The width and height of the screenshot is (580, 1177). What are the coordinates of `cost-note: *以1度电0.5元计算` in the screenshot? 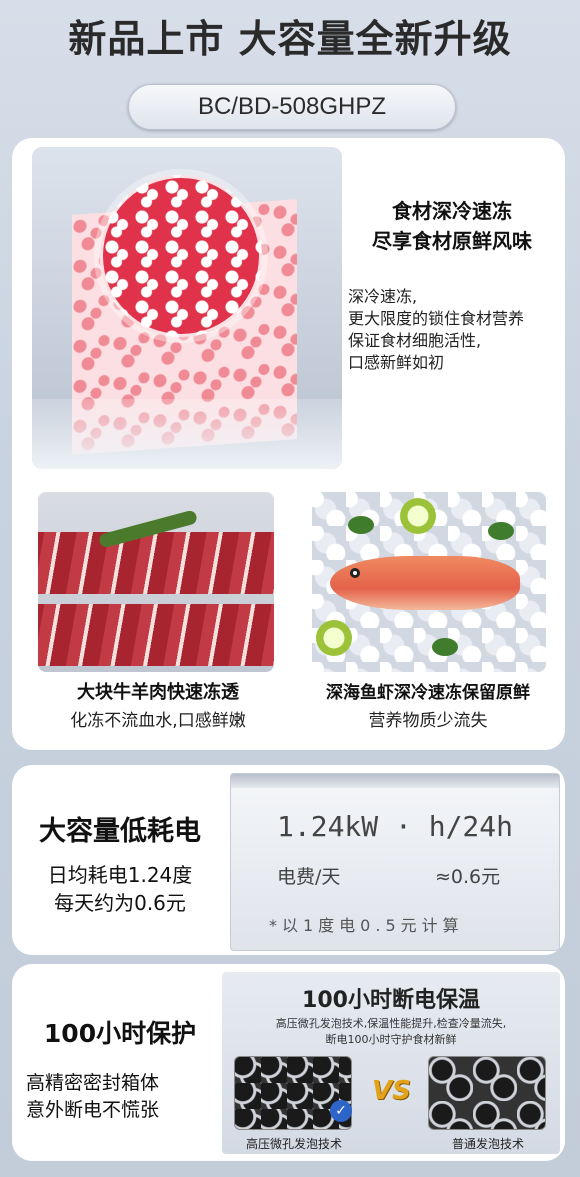 It's located at (366, 925).